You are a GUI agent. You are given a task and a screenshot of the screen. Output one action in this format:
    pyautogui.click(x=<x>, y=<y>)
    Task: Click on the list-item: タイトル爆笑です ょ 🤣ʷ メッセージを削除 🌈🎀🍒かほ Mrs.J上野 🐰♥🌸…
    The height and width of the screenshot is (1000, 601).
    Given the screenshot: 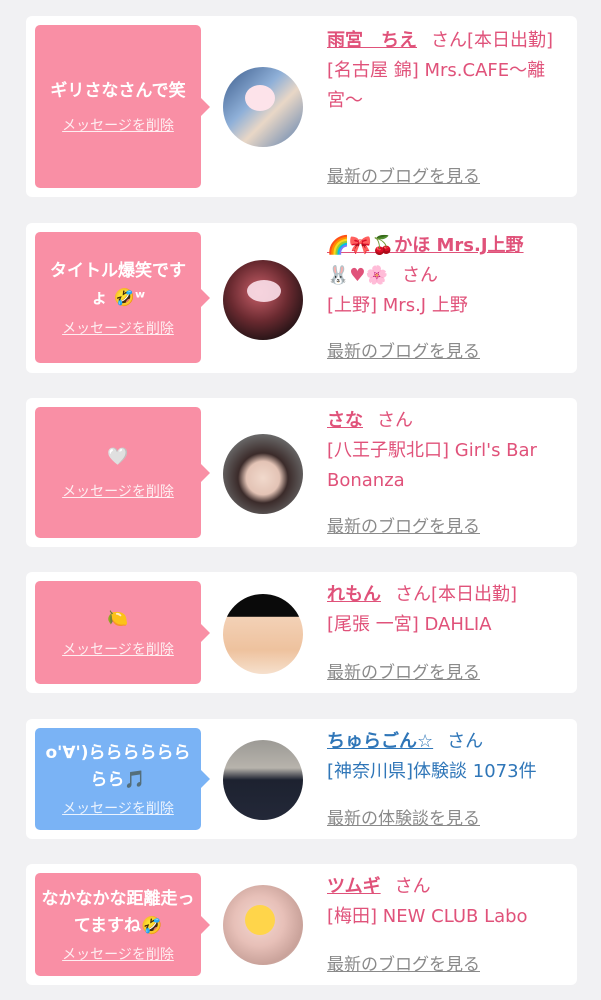 What is the action you would take?
    pyautogui.click(x=301, y=298)
    